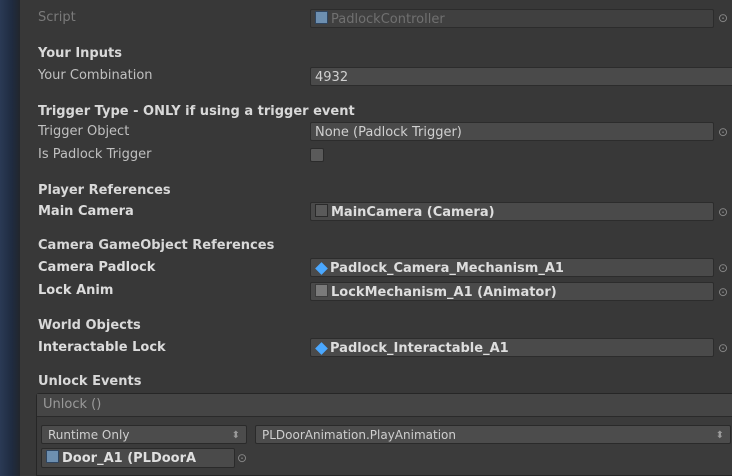 The width and height of the screenshot is (732, 476). What do you see at coordinates (89, 325) in the screenshot?
I see `section-header-world-objects: World Objects` at bounding box center [89, 325].